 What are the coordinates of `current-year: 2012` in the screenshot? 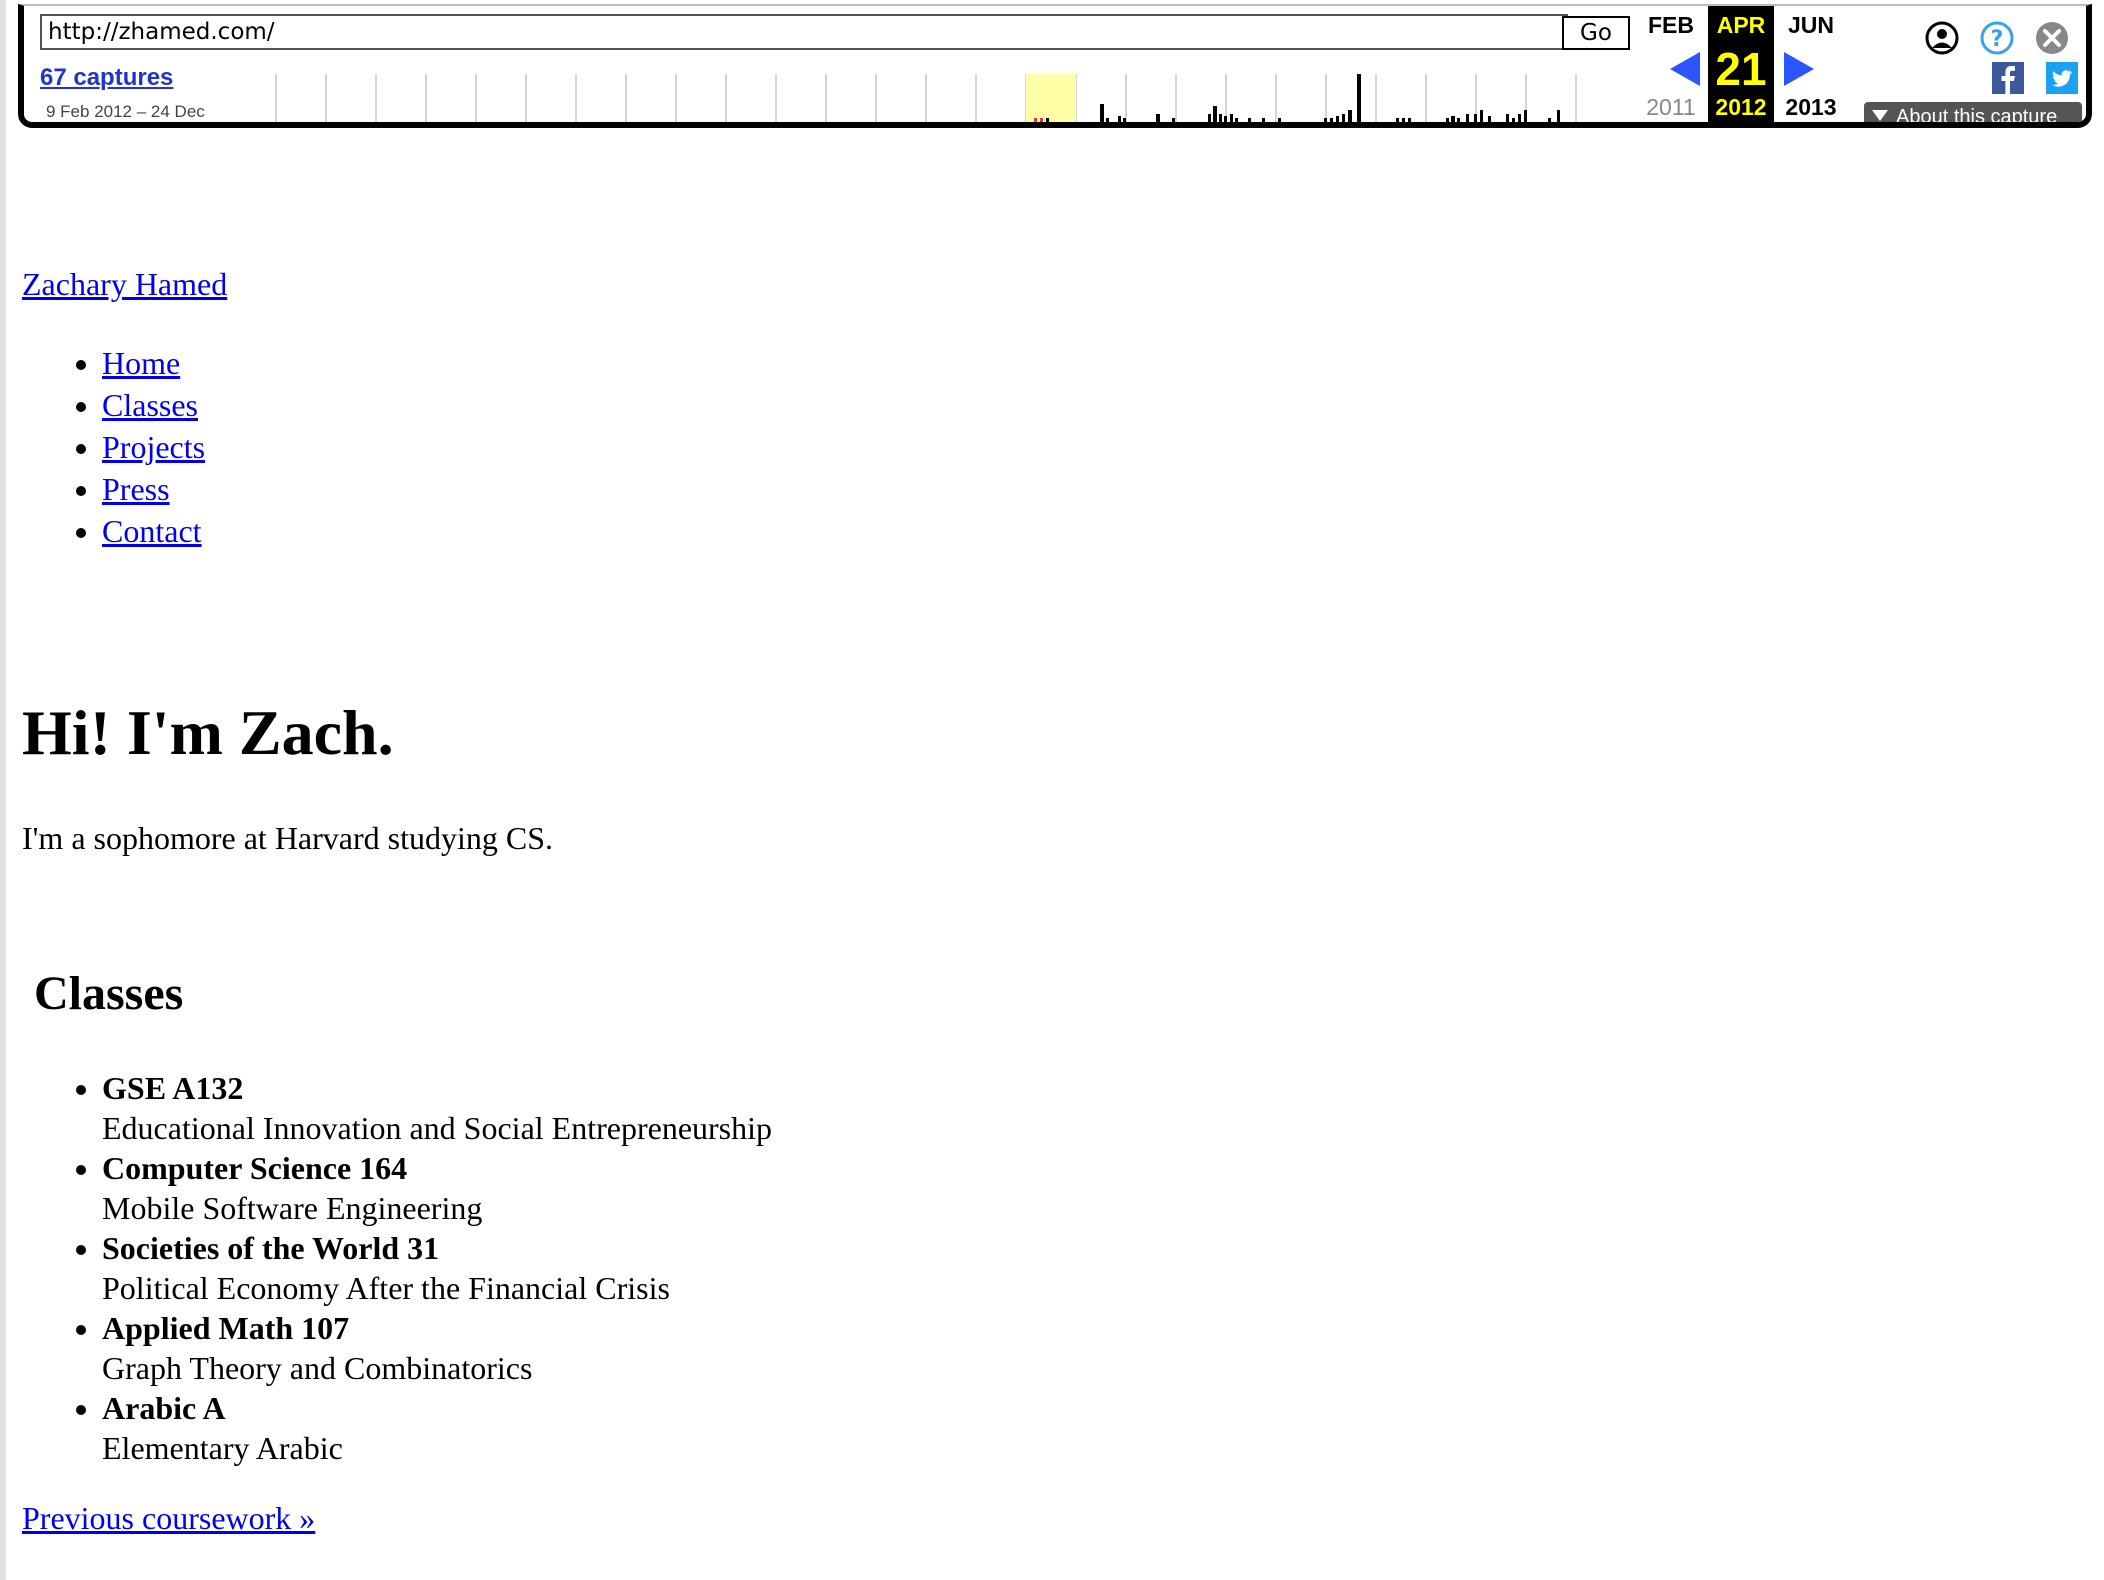 It's located at (1741, 107).